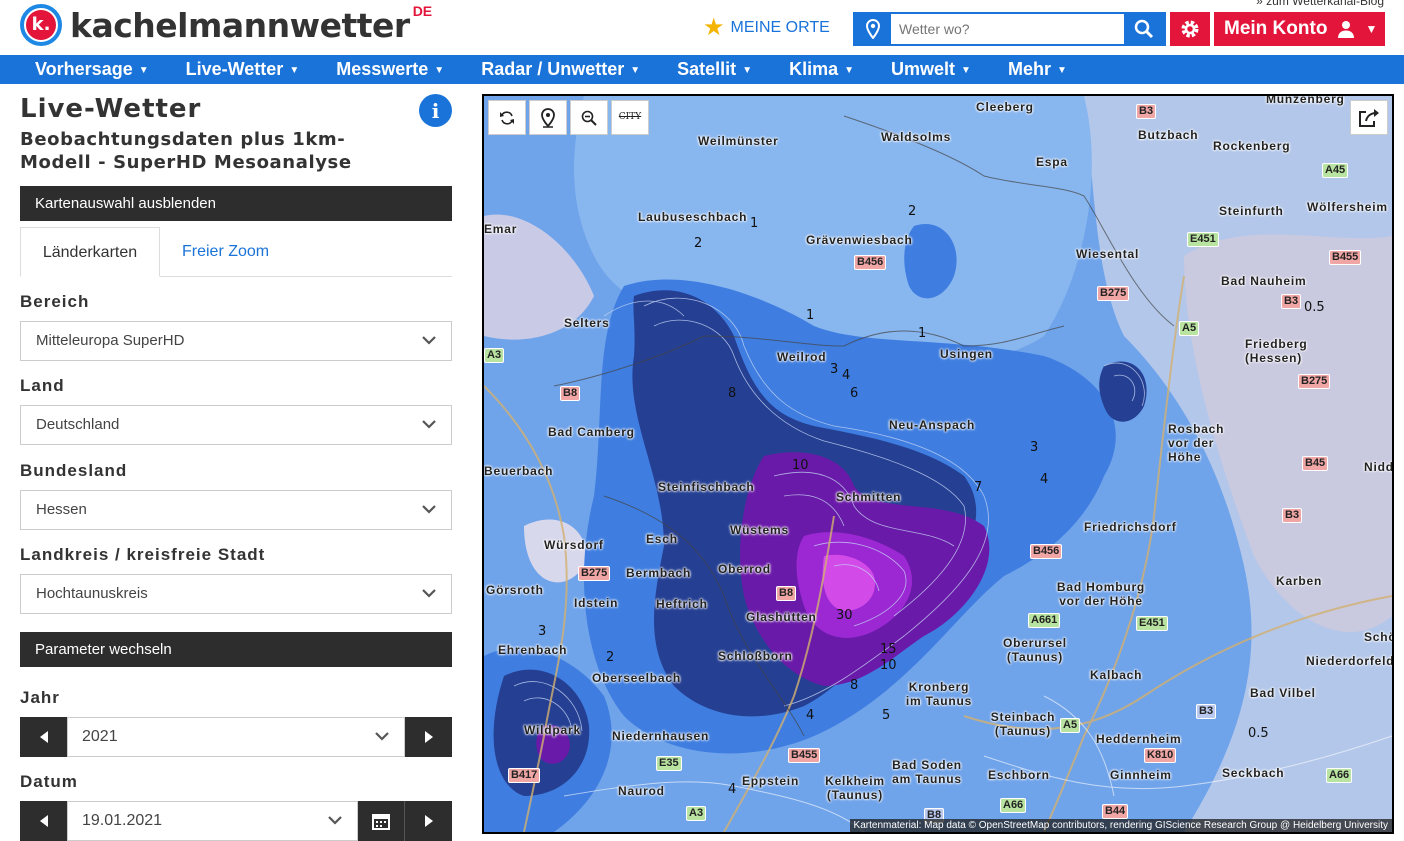 The height and width of the screenshot is (841, 1404). Describe the element at coordinates (390, 69) in the screenshot. I see `nav-messwerte: Messwerte ▼` at that location.